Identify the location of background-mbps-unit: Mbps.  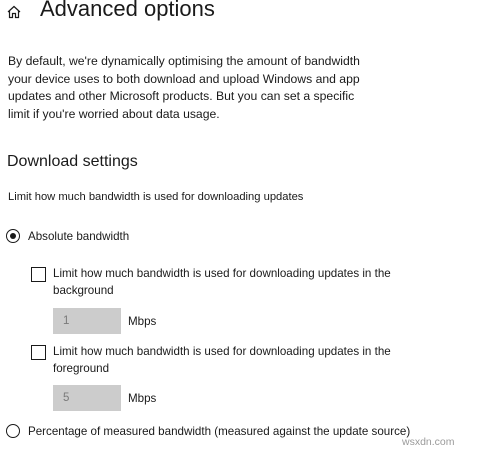
(142, 321).